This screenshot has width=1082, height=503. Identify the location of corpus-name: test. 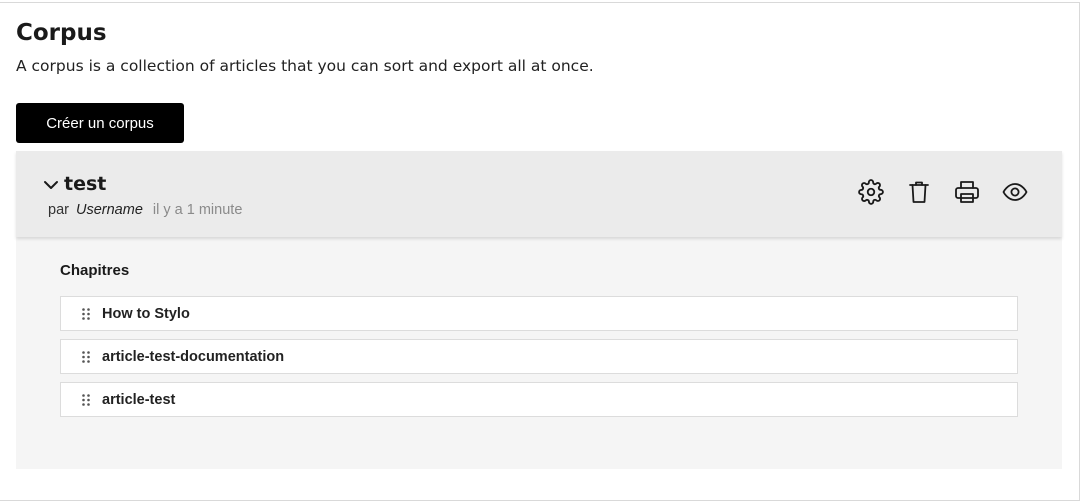
(85, 184).